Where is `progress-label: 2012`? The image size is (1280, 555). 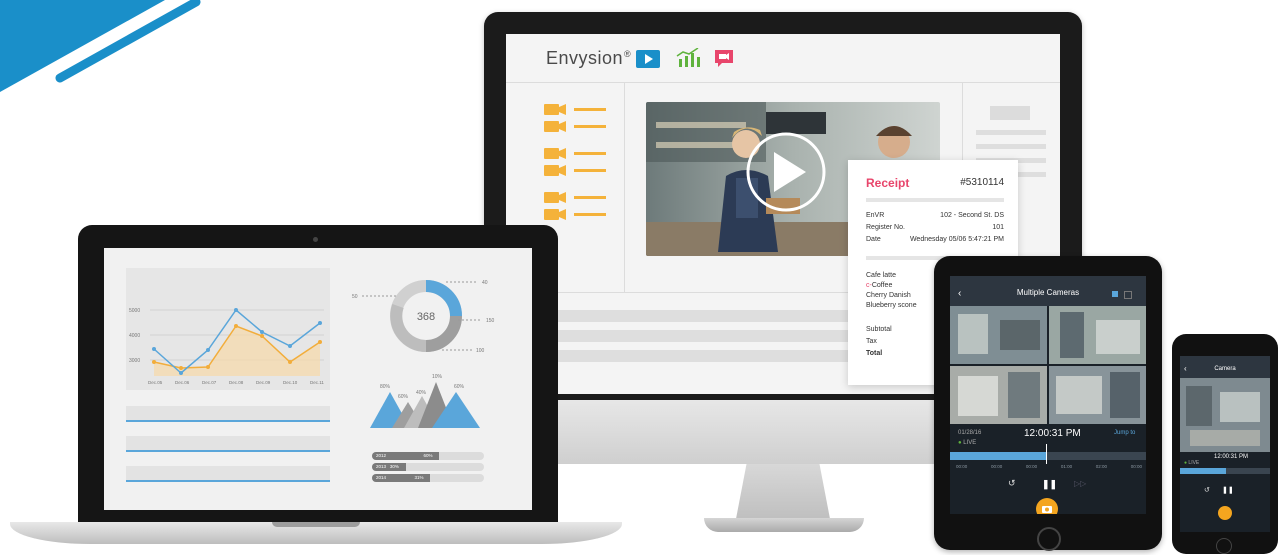
progress-label: 2012 is located at coordinates (381, 455).